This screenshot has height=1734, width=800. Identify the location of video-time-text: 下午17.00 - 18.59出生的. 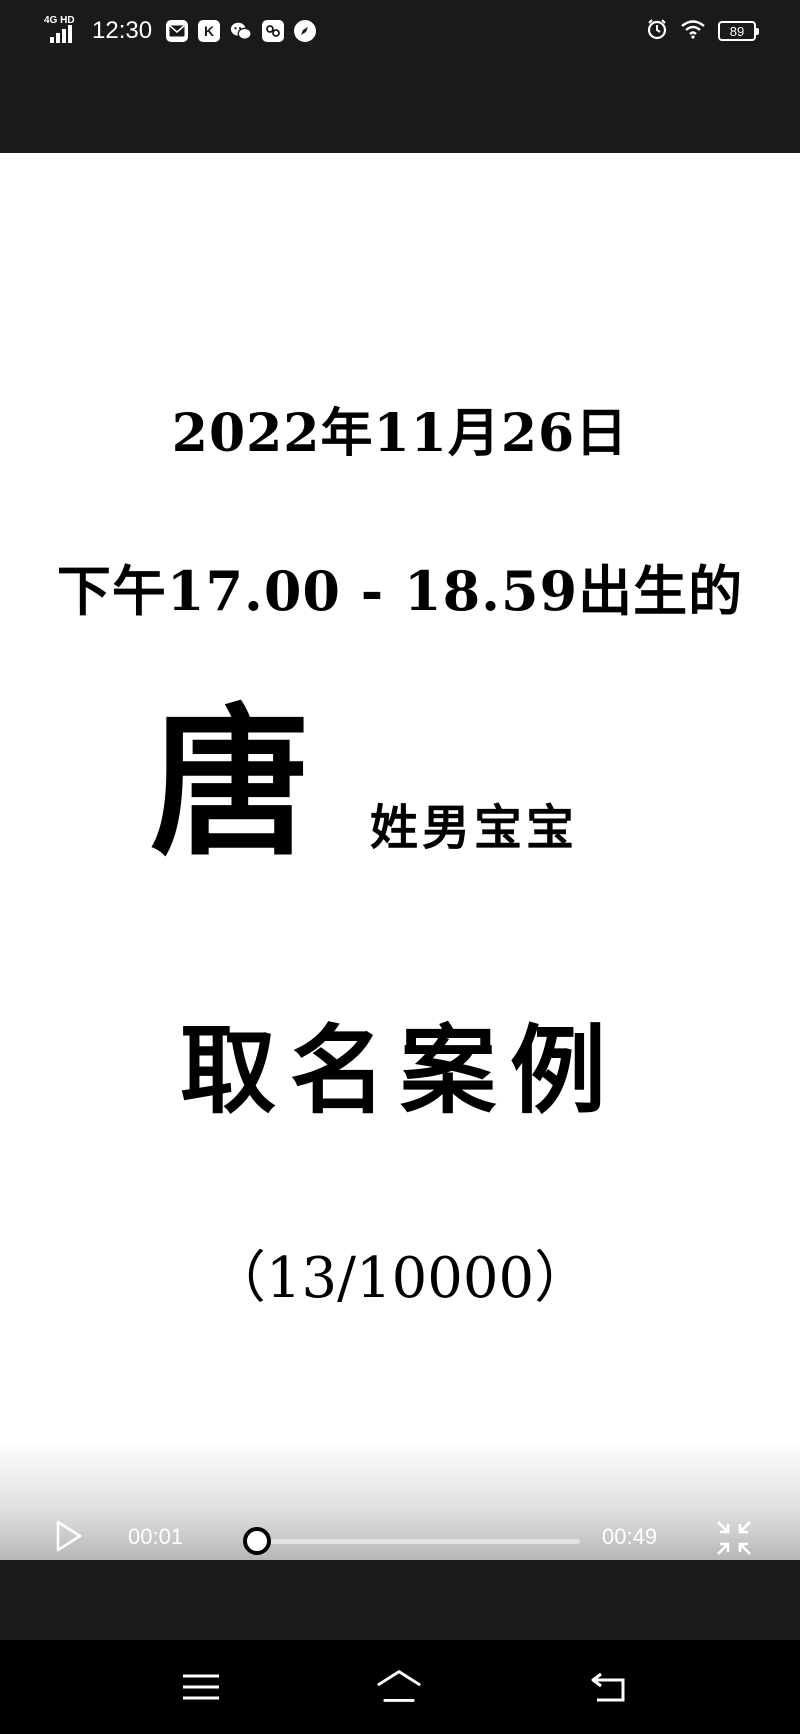
(400, 591).